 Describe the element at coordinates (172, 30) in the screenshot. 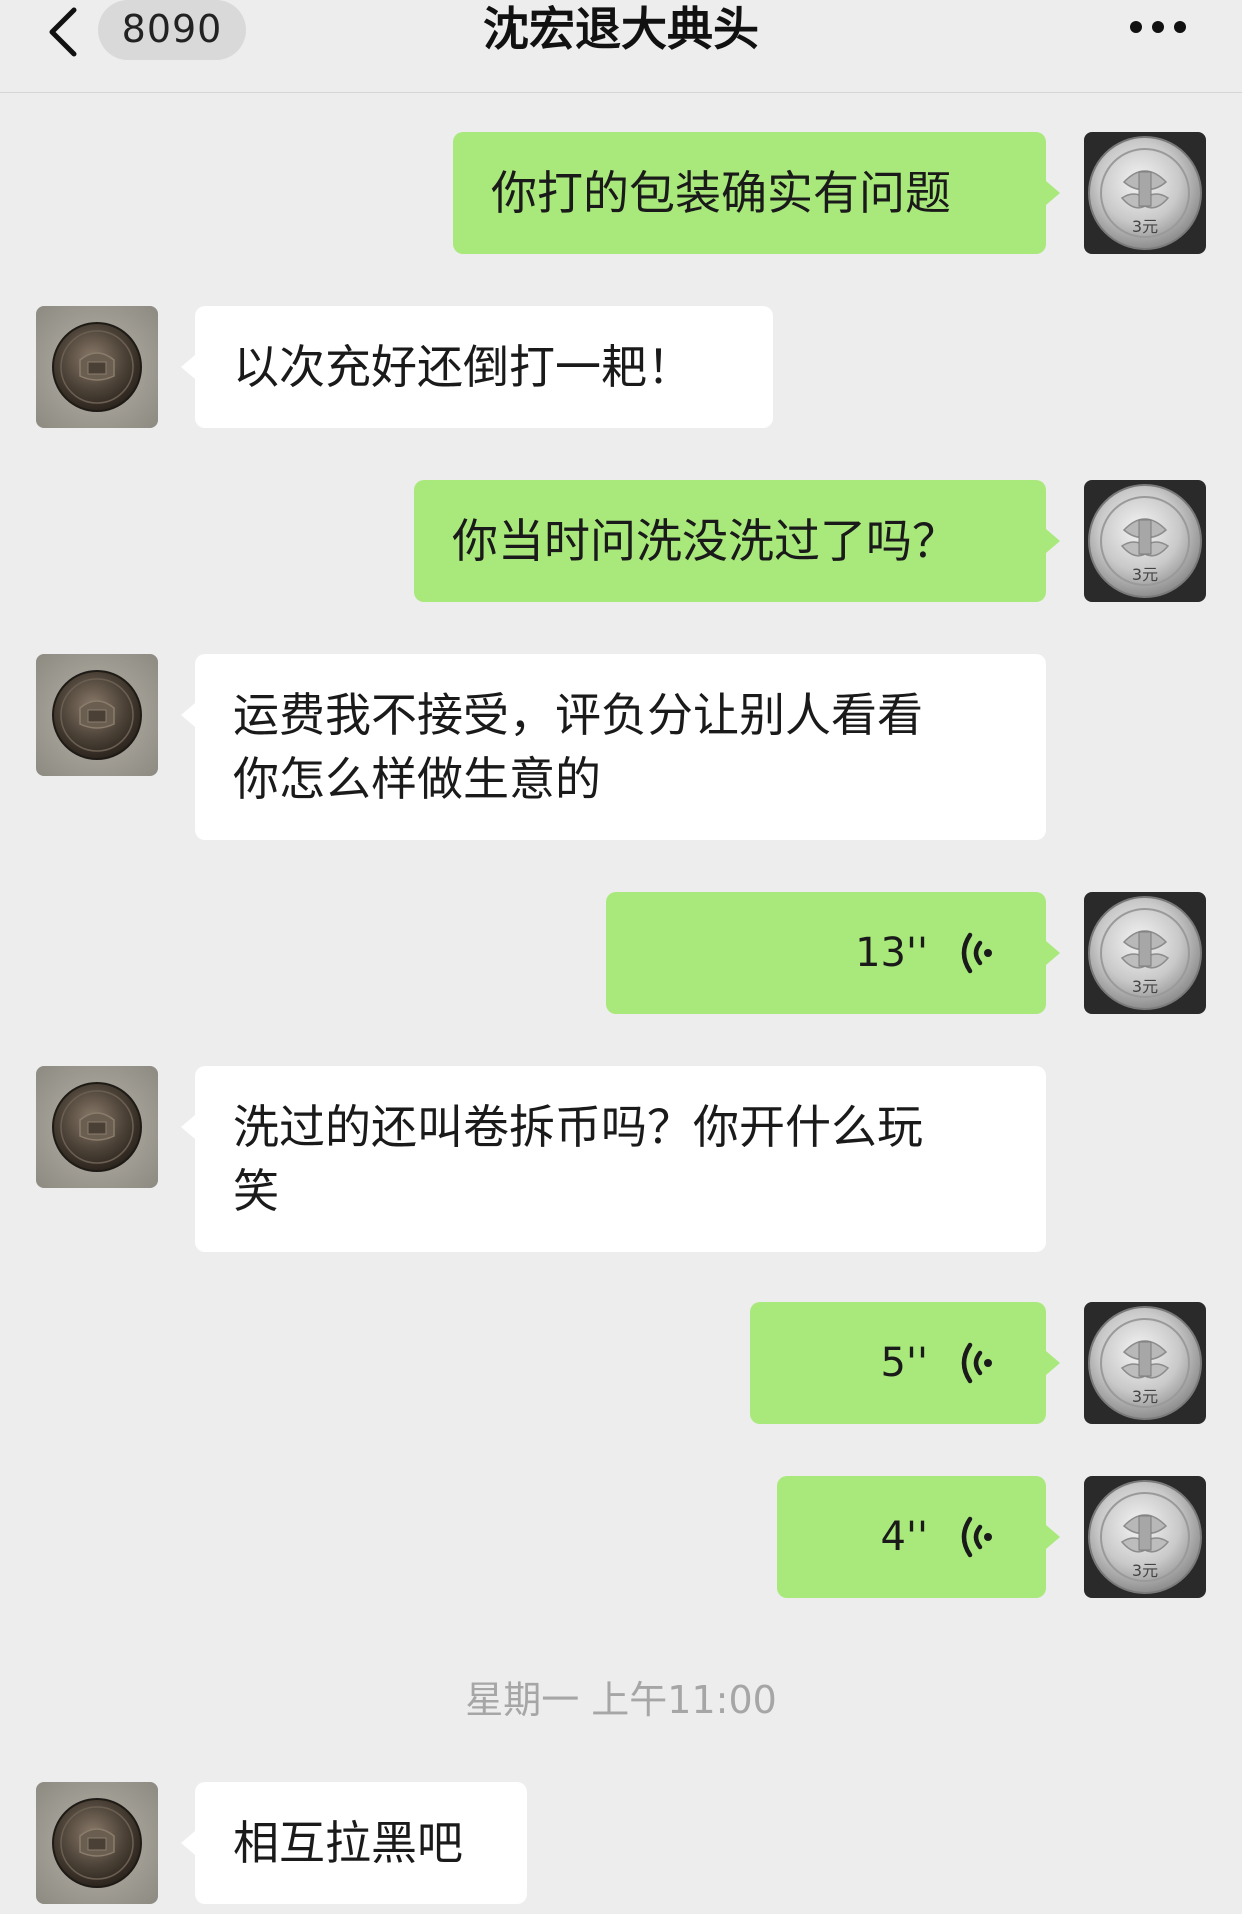

I see `unread-count-badge: 8090` at that location.